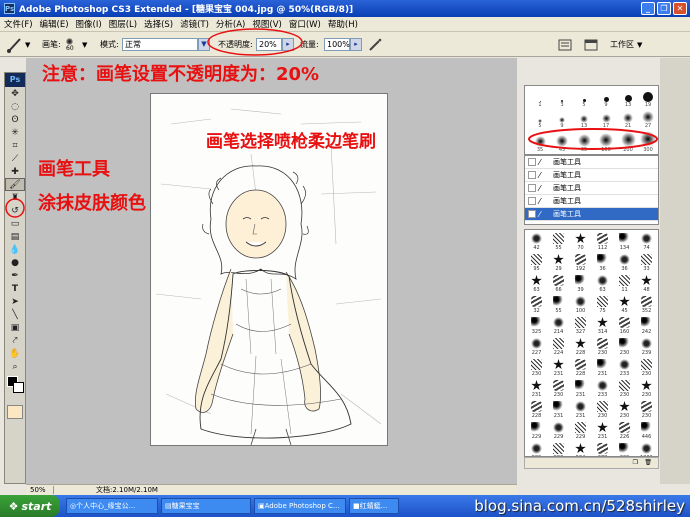  What do you see at coordinates (536, 325) in the screenshot?
I see `brush-grid-cell: 325` at bounding box center [536, 325].